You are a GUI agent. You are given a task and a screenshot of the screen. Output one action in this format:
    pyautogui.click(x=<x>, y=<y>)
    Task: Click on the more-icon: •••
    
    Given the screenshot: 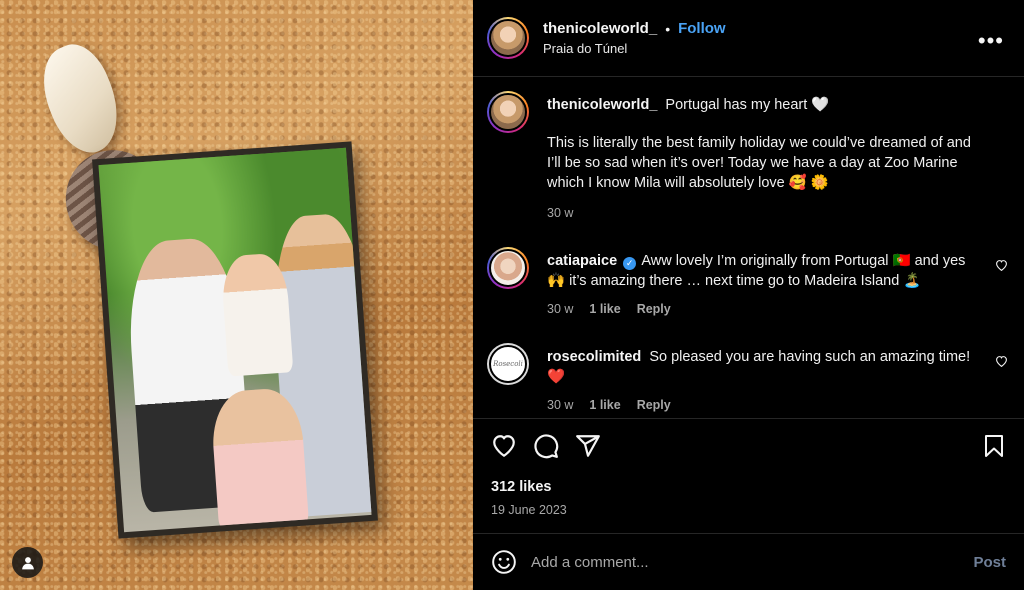 What is the action you would take?
    pyautogui.click(x=991, y=41)
    